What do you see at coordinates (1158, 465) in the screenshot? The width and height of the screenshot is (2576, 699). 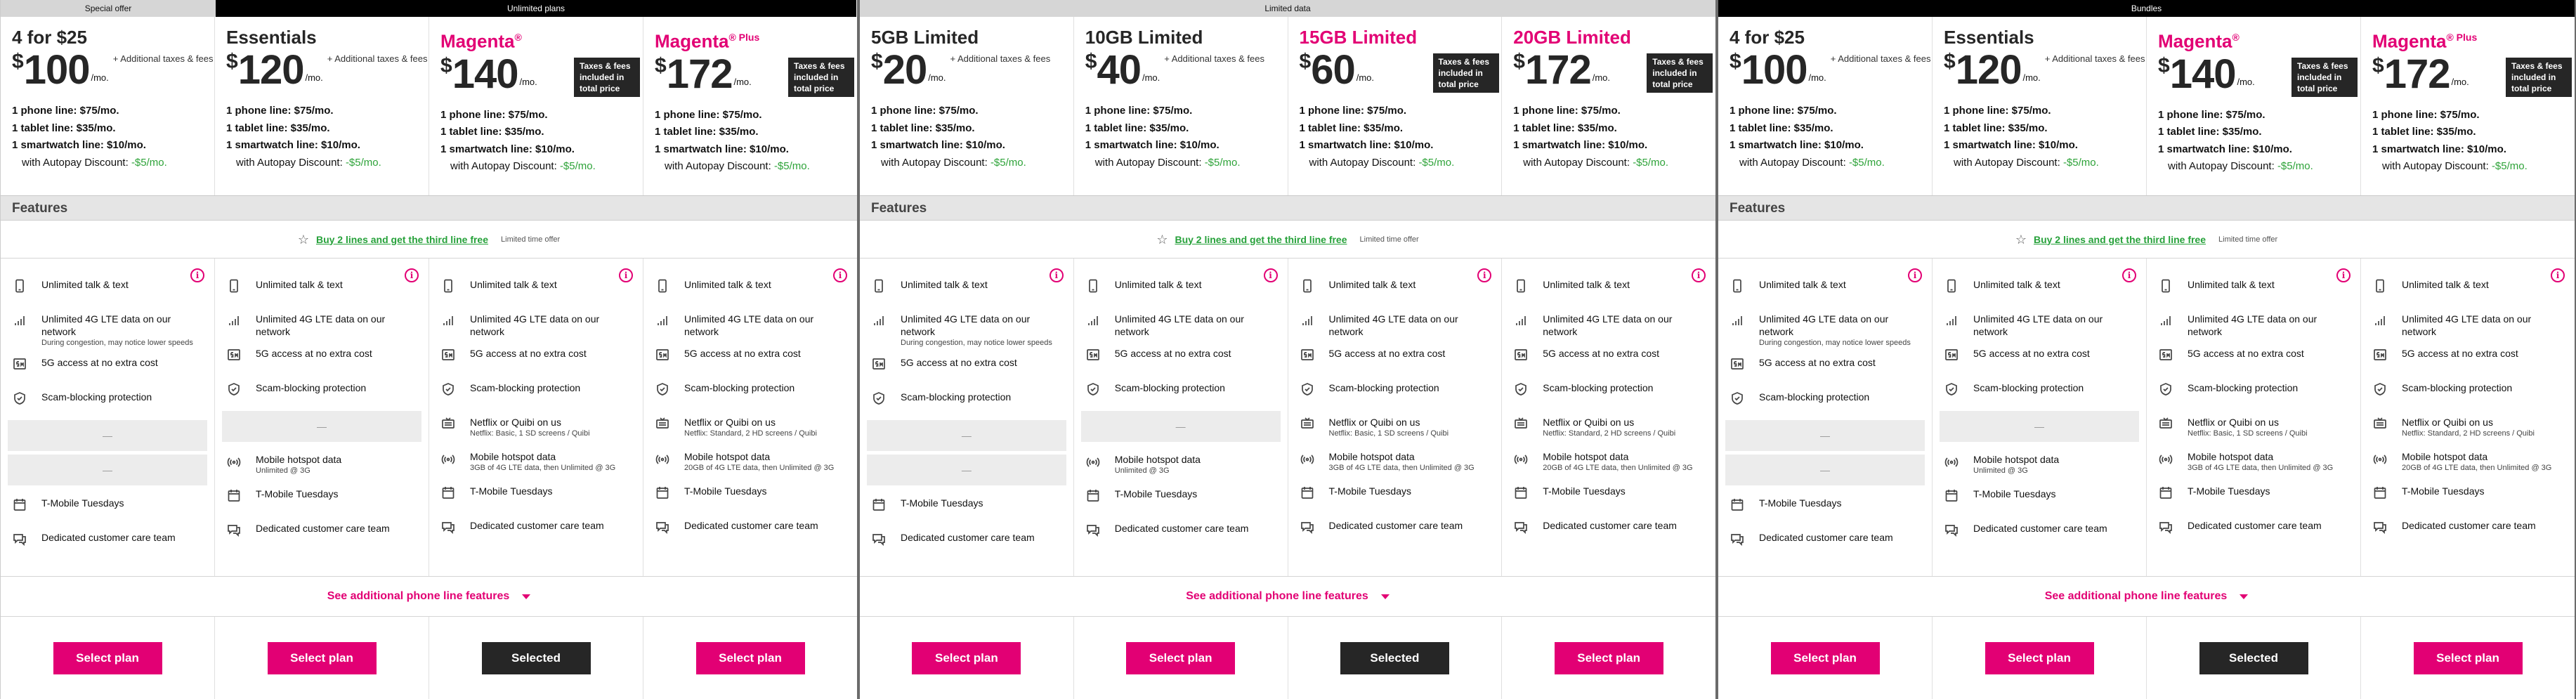 I see `feature-text: Mobile hotspot data Unlimited @ 3G` at bounding box center [1158, 465].